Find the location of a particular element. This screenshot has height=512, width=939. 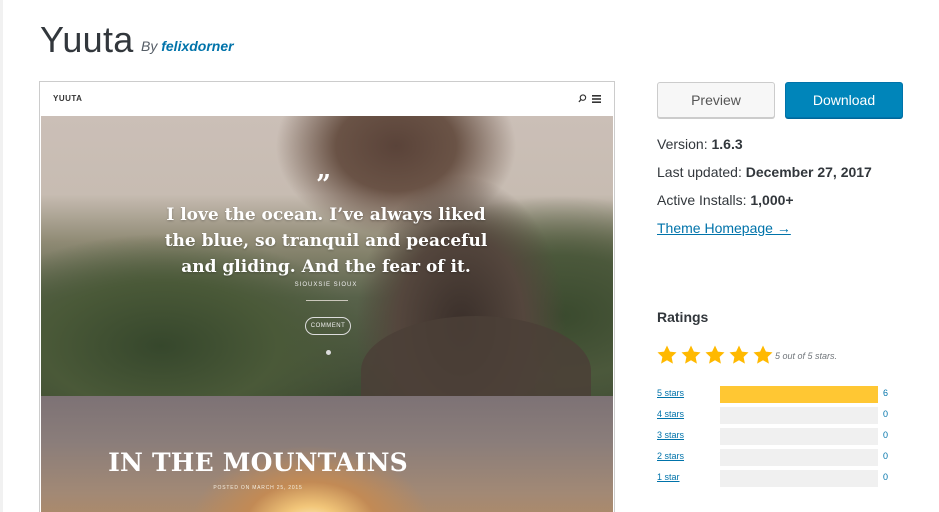

theme-title: Yuuta is located at coordinates (87, 39).